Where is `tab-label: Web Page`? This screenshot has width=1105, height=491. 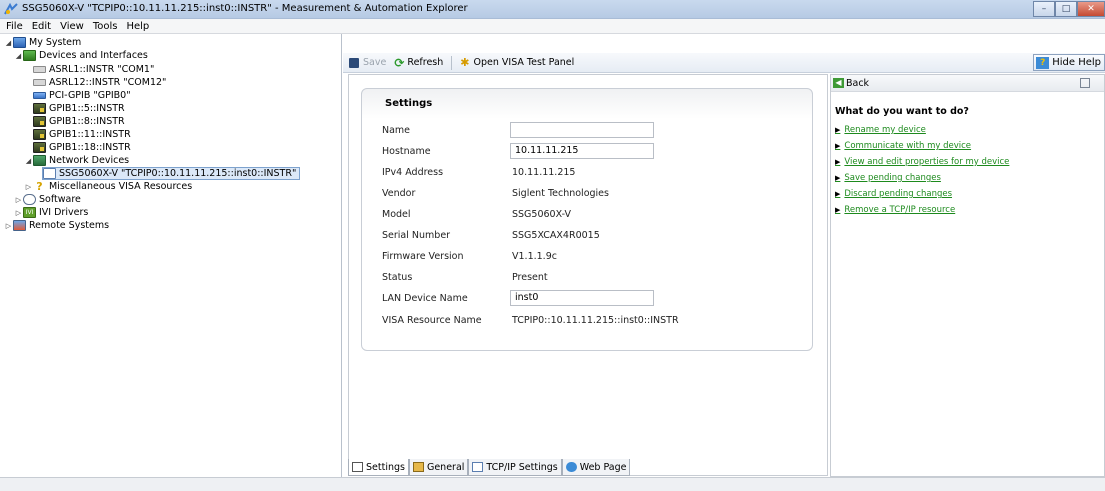
tab-label: Web Page is located at coordinates (603, 467).